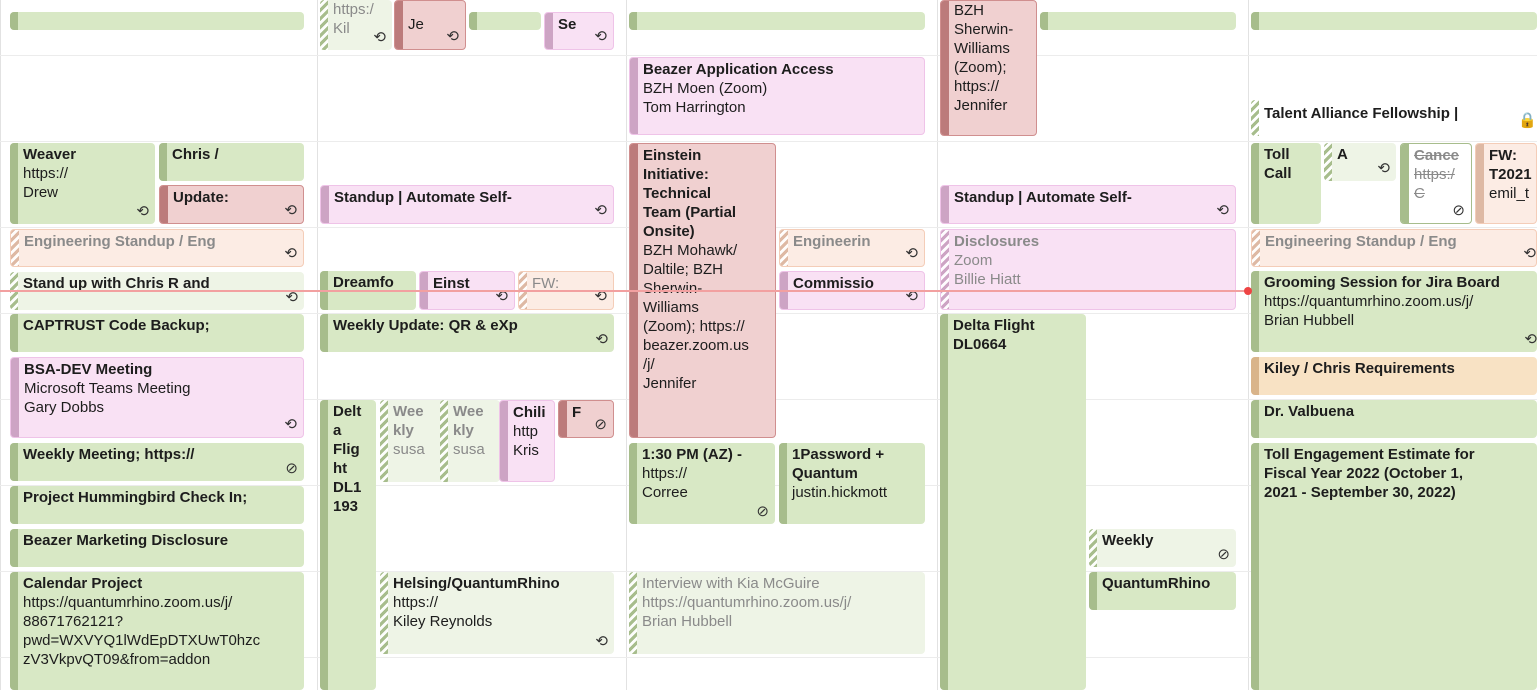 This screenshot has height=690, width=1537. What do you see at coordinates (1361, 113) in the screenshot?
I see `event-title: Talent Alliance Fellowship |` at bounding box center [1361, 113].